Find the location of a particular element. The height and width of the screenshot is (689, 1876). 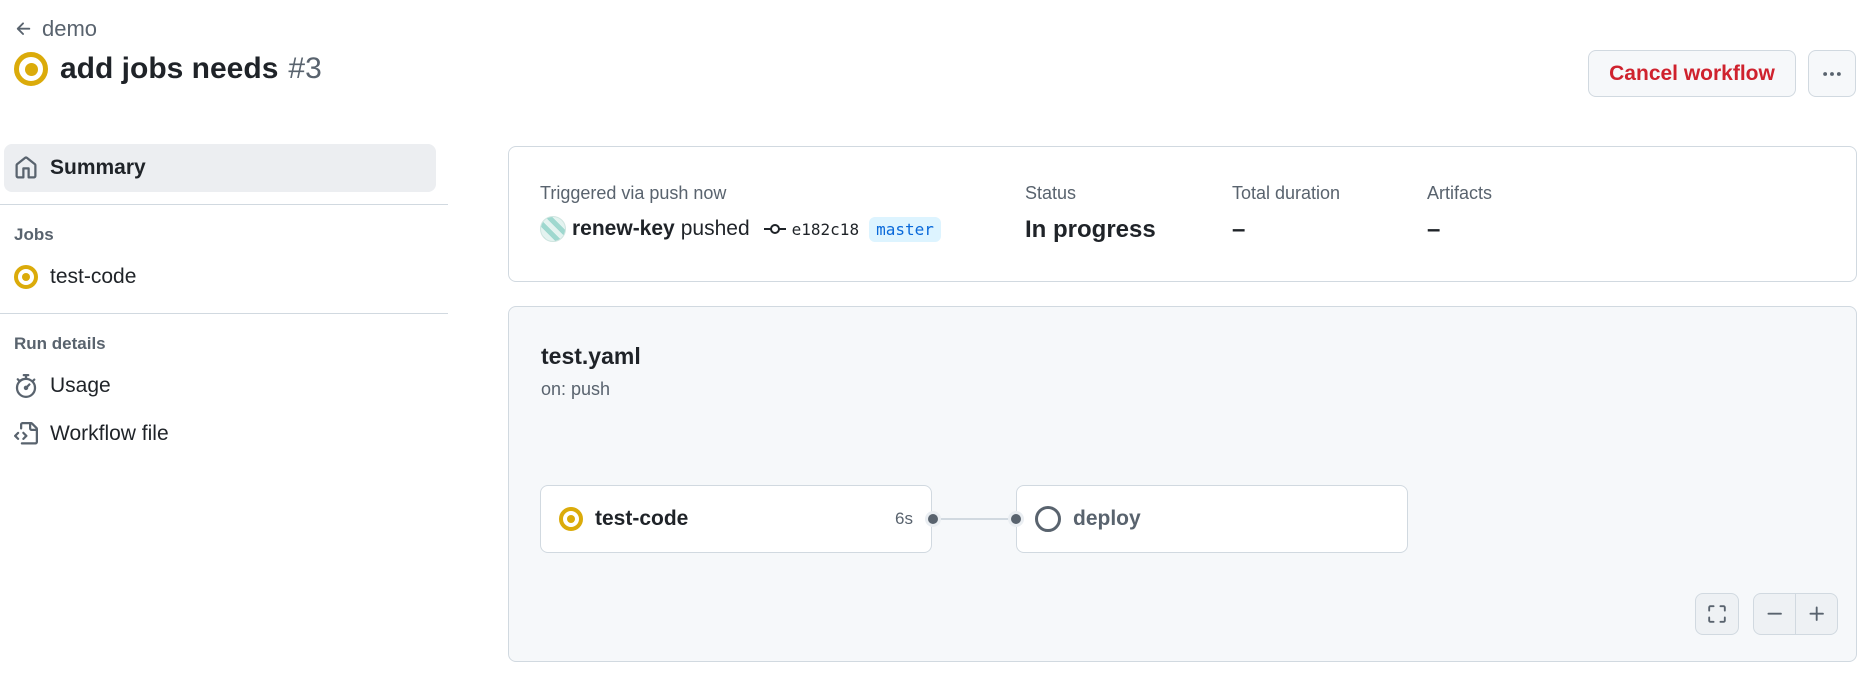

cancel-workflow-button: Cancel workflow is located at coordinates (1692, 73).